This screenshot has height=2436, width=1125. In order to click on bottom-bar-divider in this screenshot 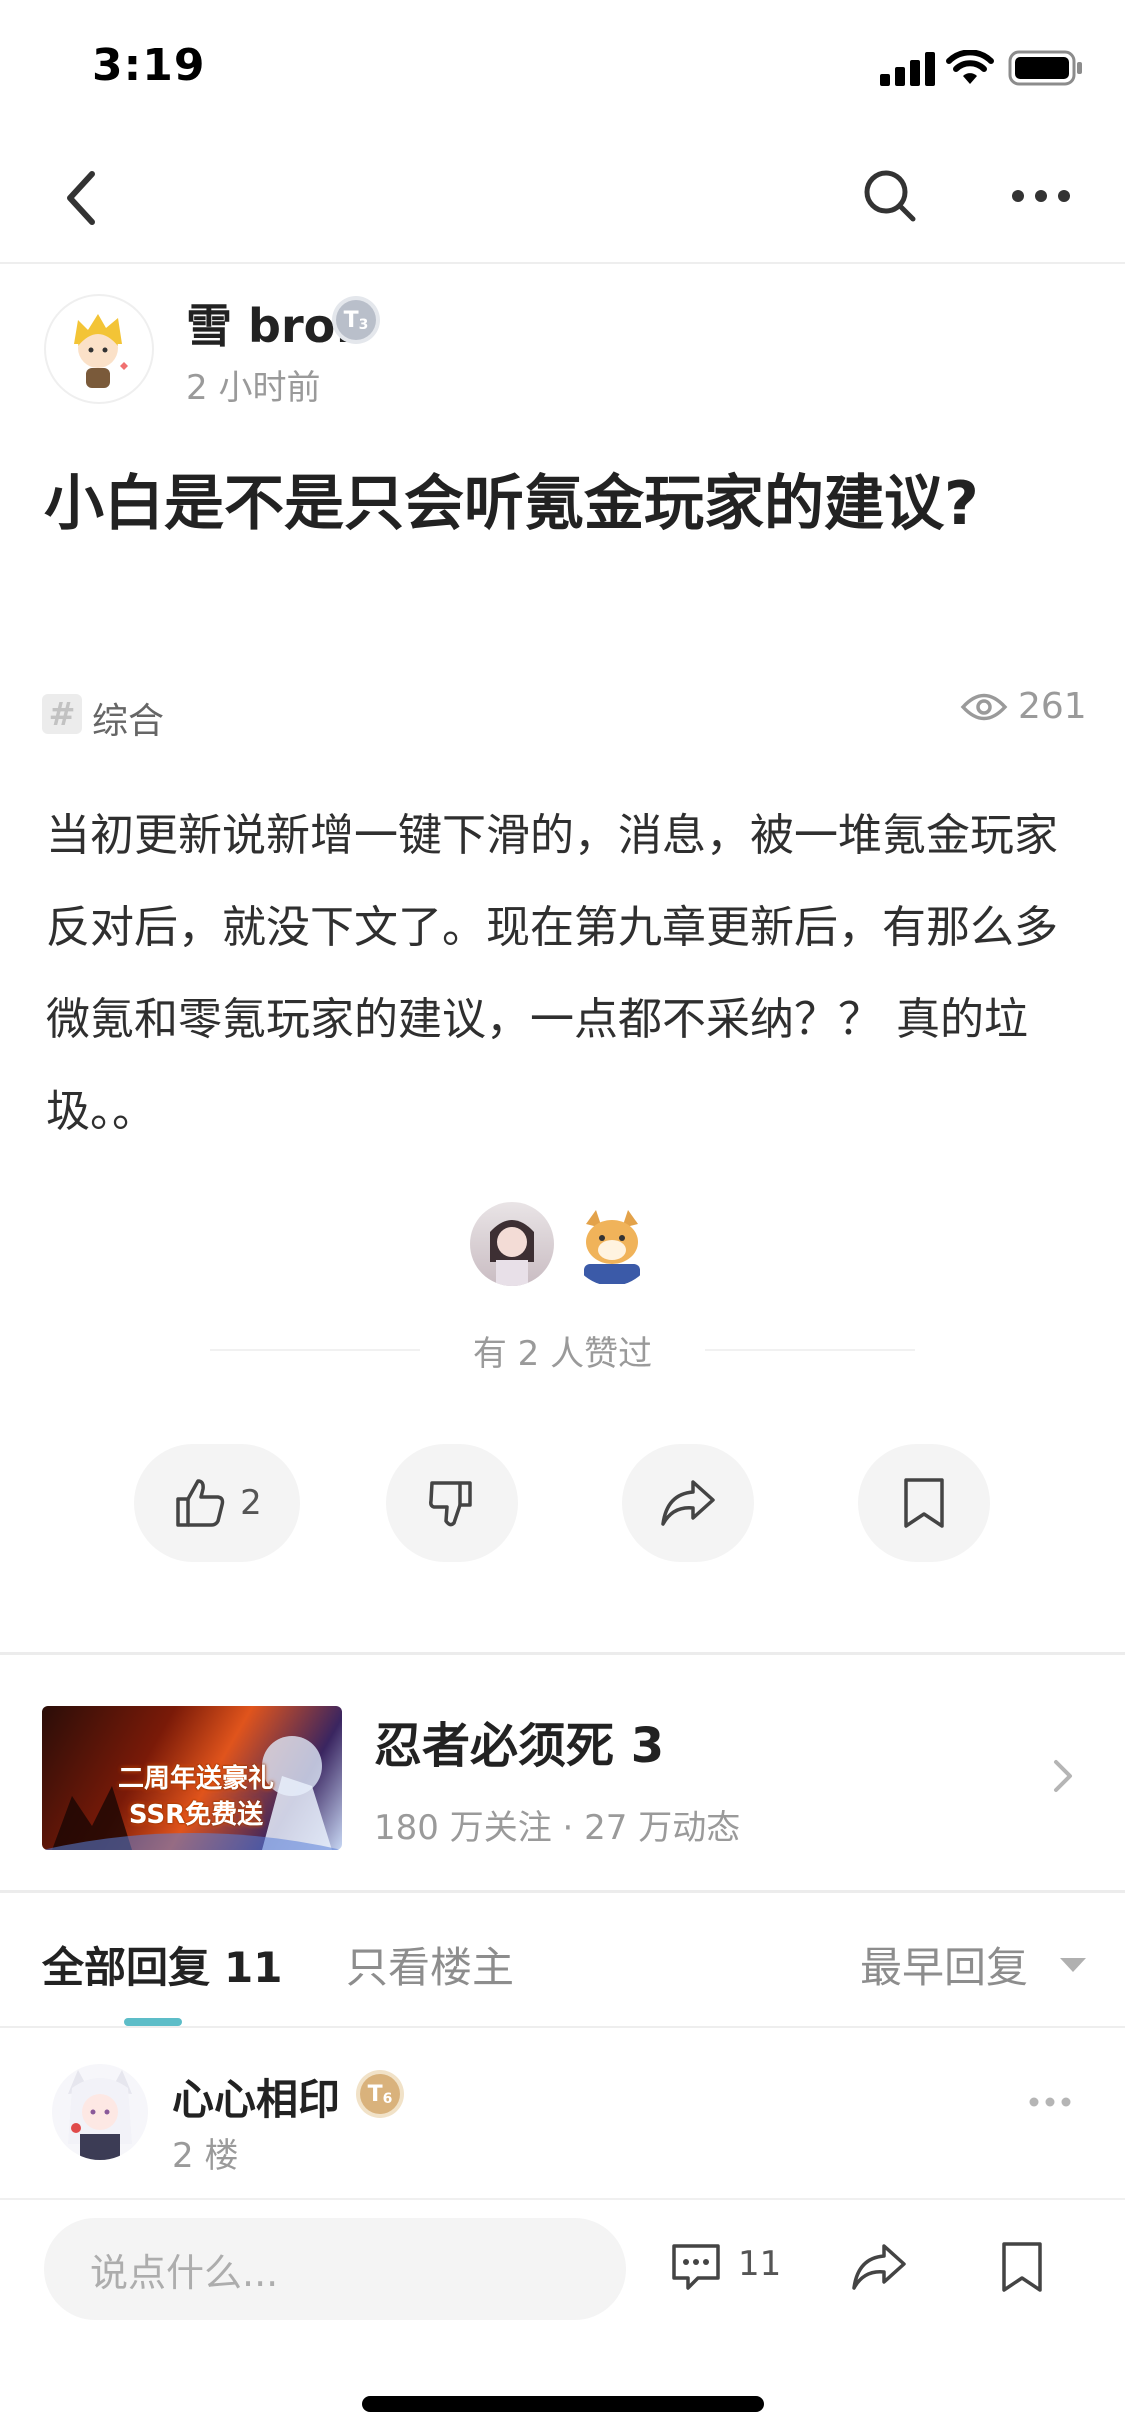, I will do `click(562, 2199)`.